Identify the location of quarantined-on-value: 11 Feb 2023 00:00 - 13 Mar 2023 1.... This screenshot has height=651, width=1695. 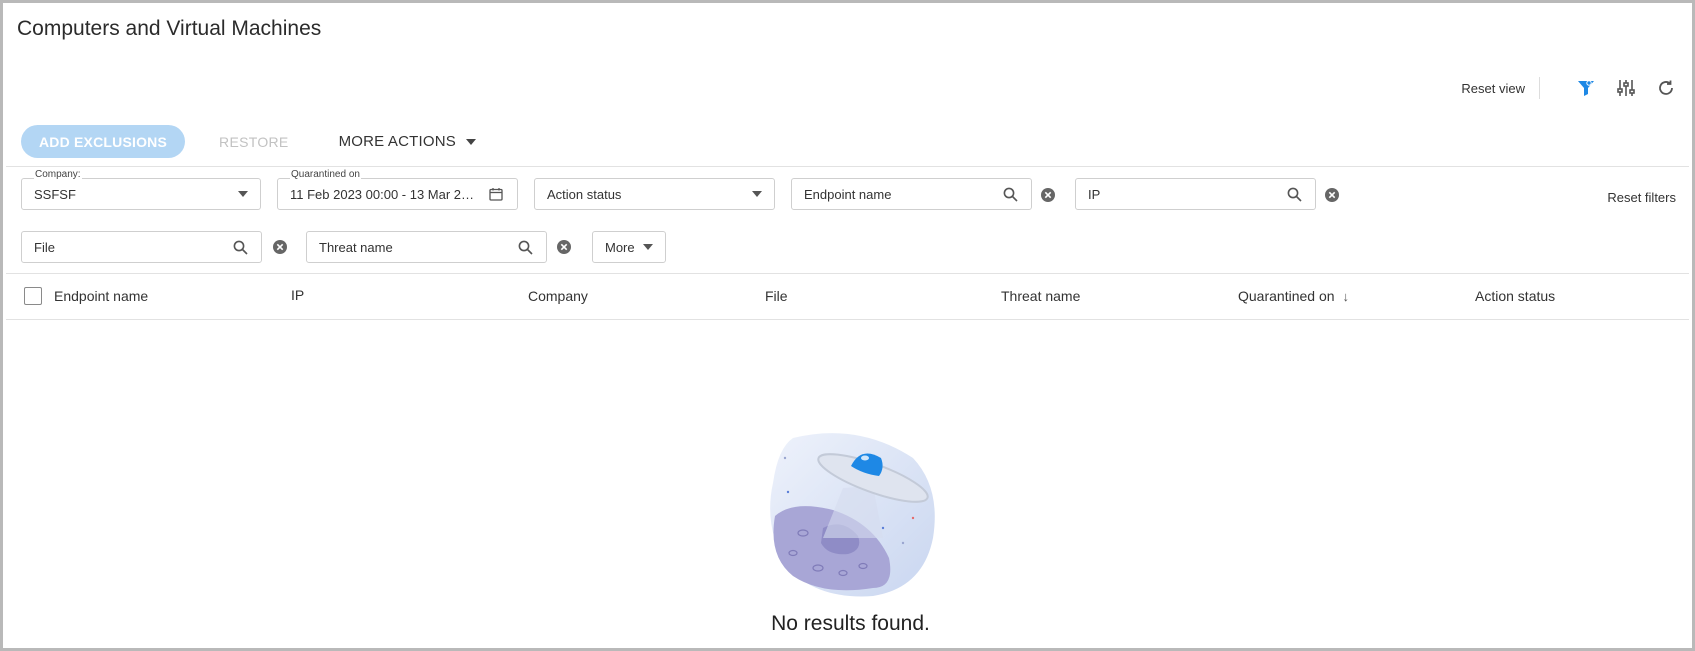
(385, 194).